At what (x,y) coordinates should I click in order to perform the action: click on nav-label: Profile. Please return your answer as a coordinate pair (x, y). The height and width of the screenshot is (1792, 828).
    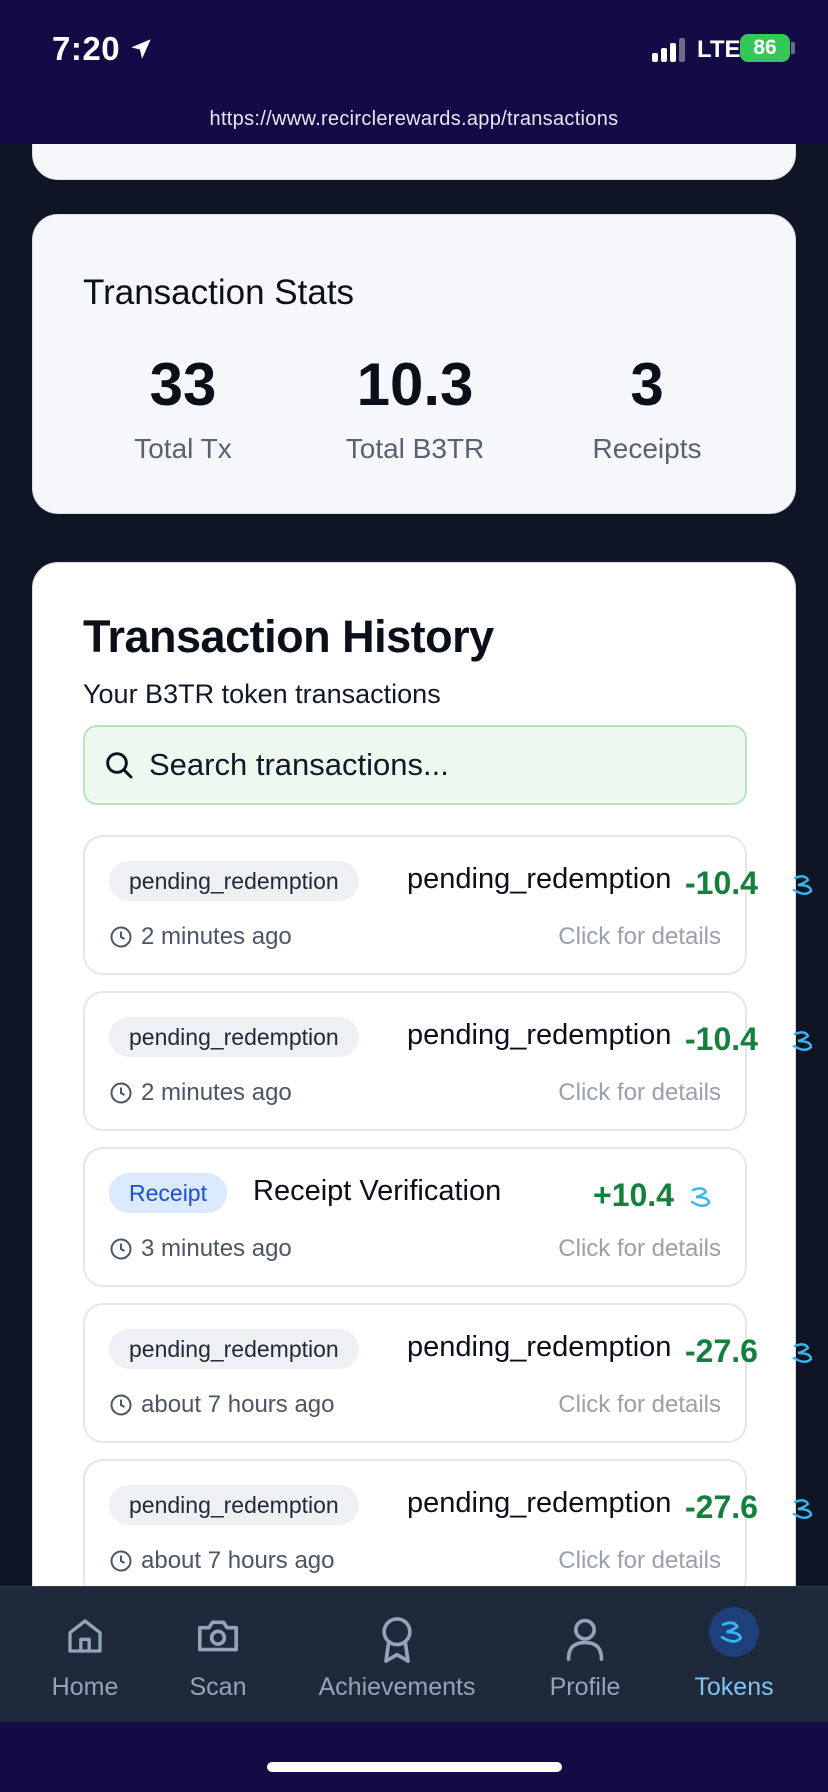
    Looking at the image, I should click on (585, 1687).